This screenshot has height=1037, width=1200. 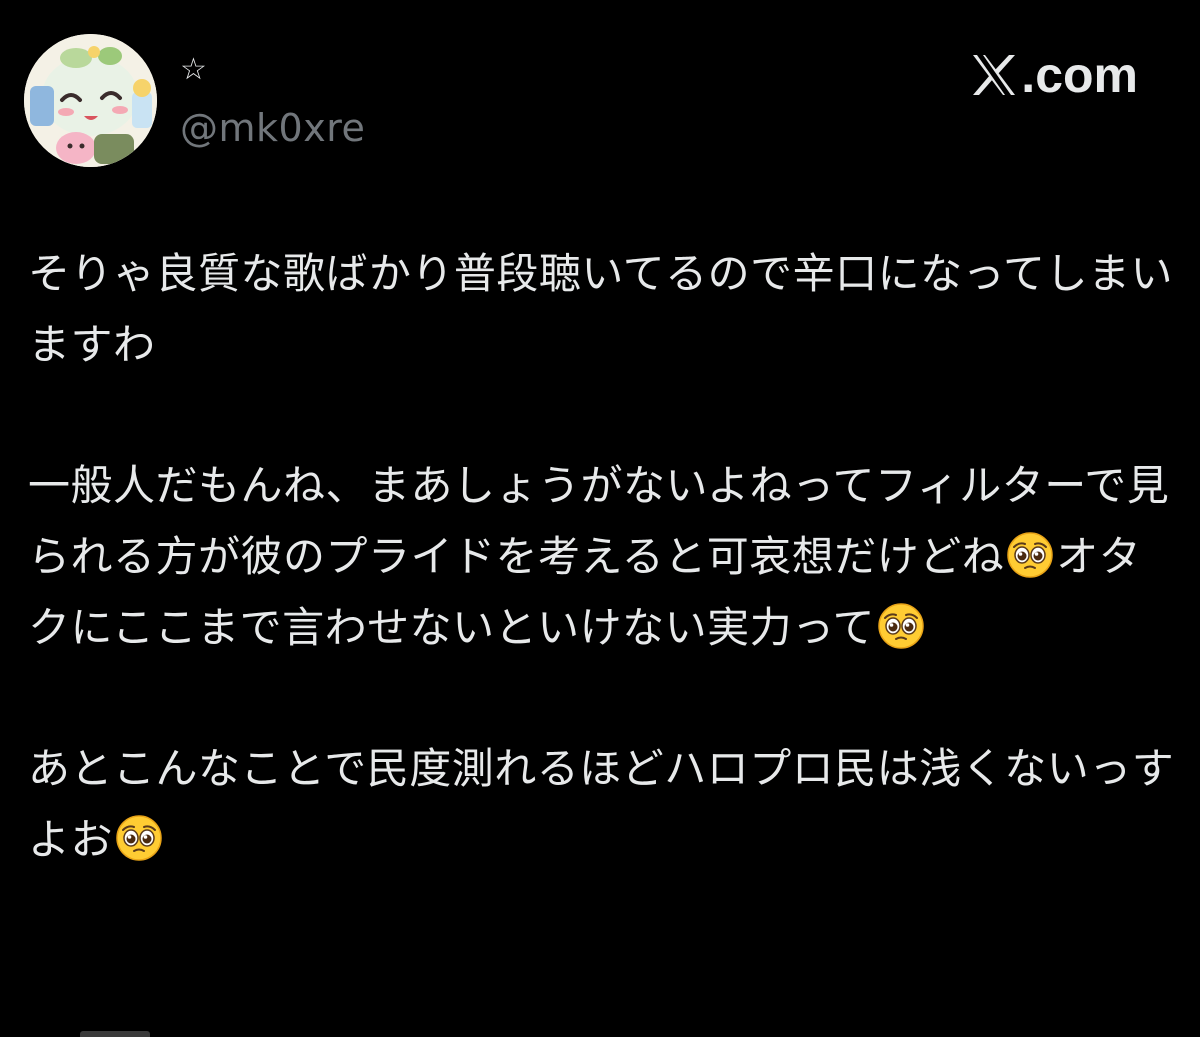 I want to click on post-paragraph: そりゃ良質な歌ばかり普段聴いてるので辛口になってしまいますわ, so click(x=603, y=309).